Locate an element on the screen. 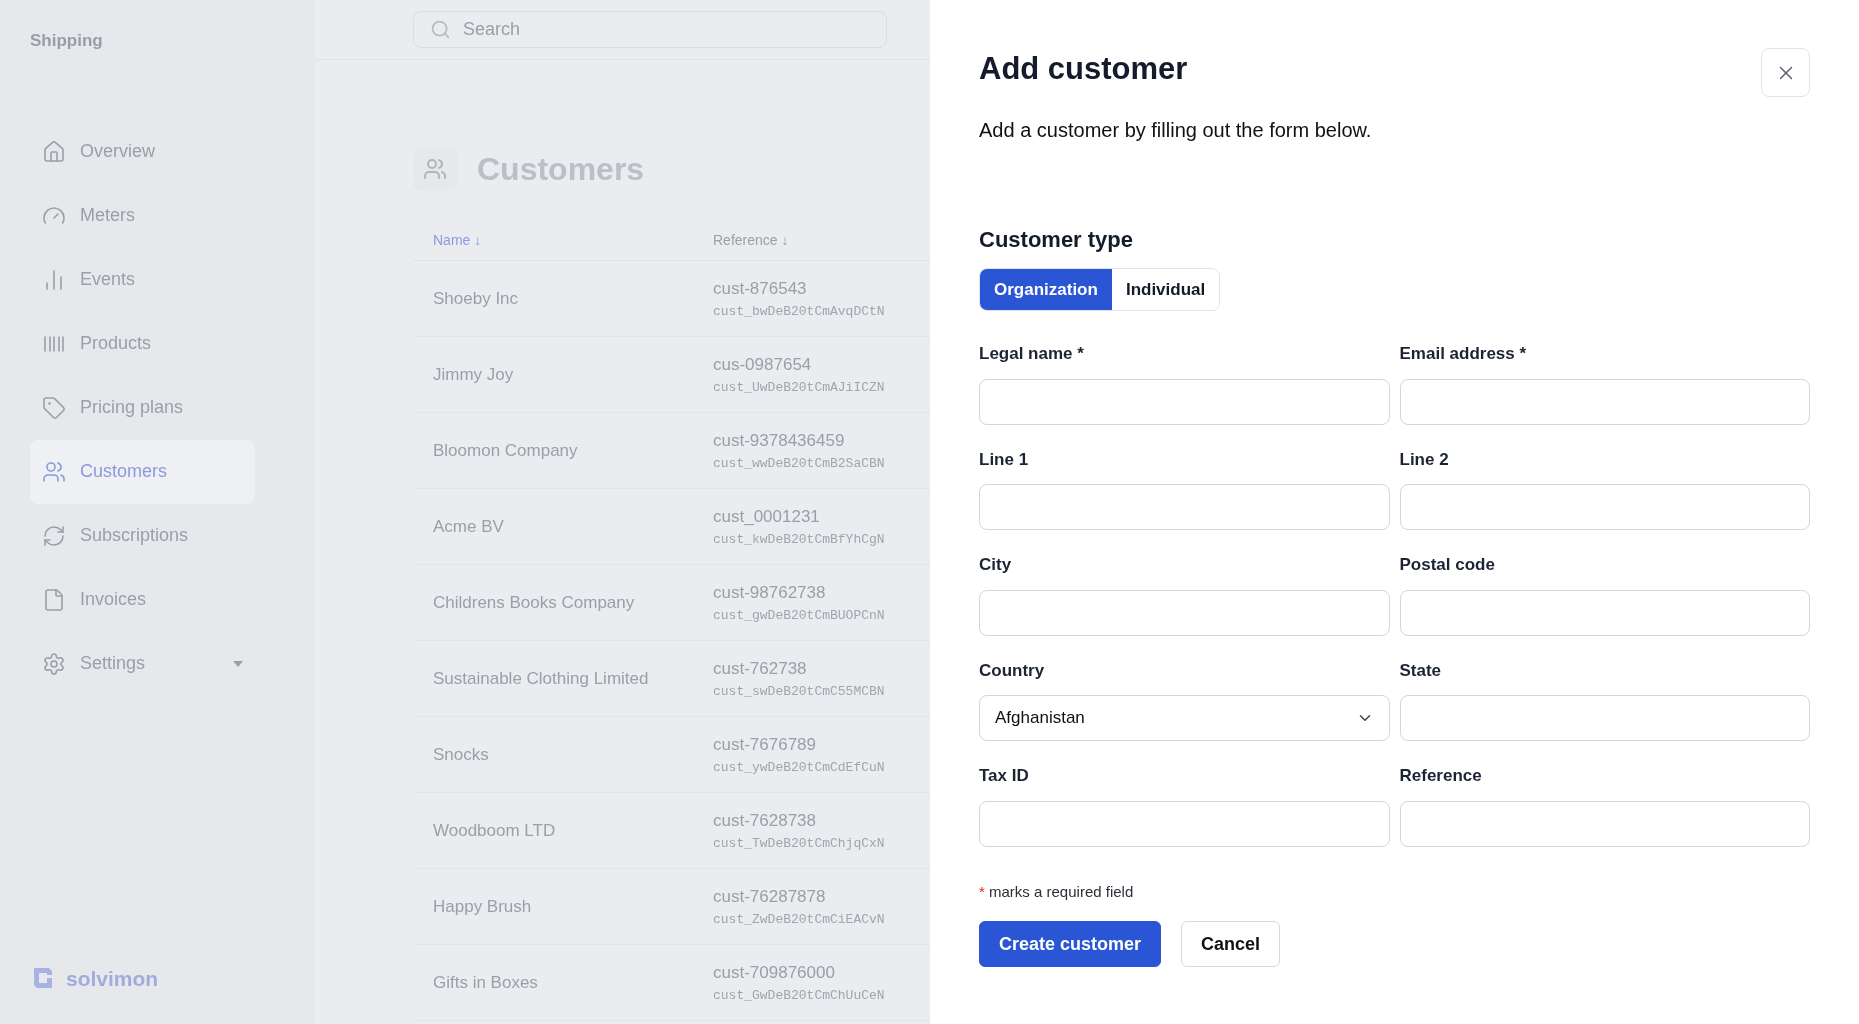 The height and width of the screenshot is (1024, 1859). field-label: State is located at coordinates (1421, 670).